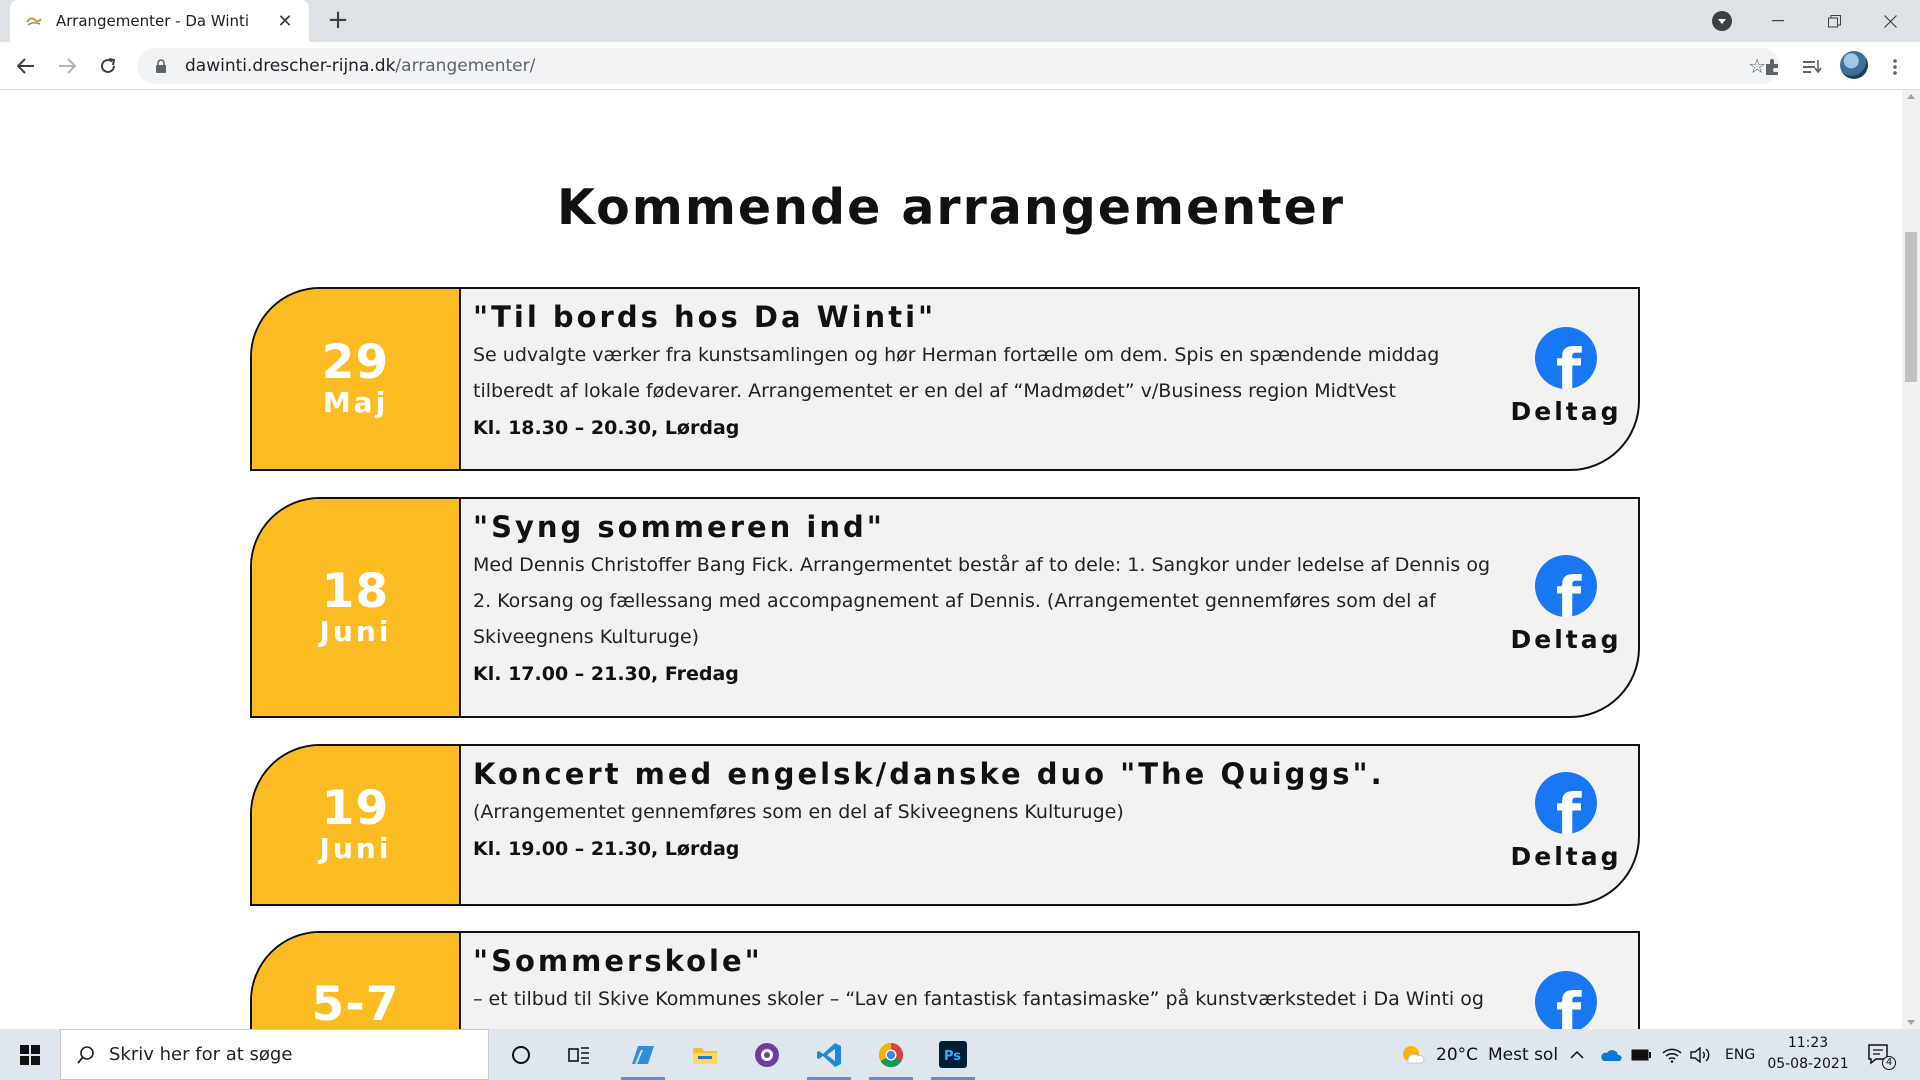 The height and width of the screenshot is (1080, 1920). I want to click on scrollbar-thumb, so click(1911, 307).